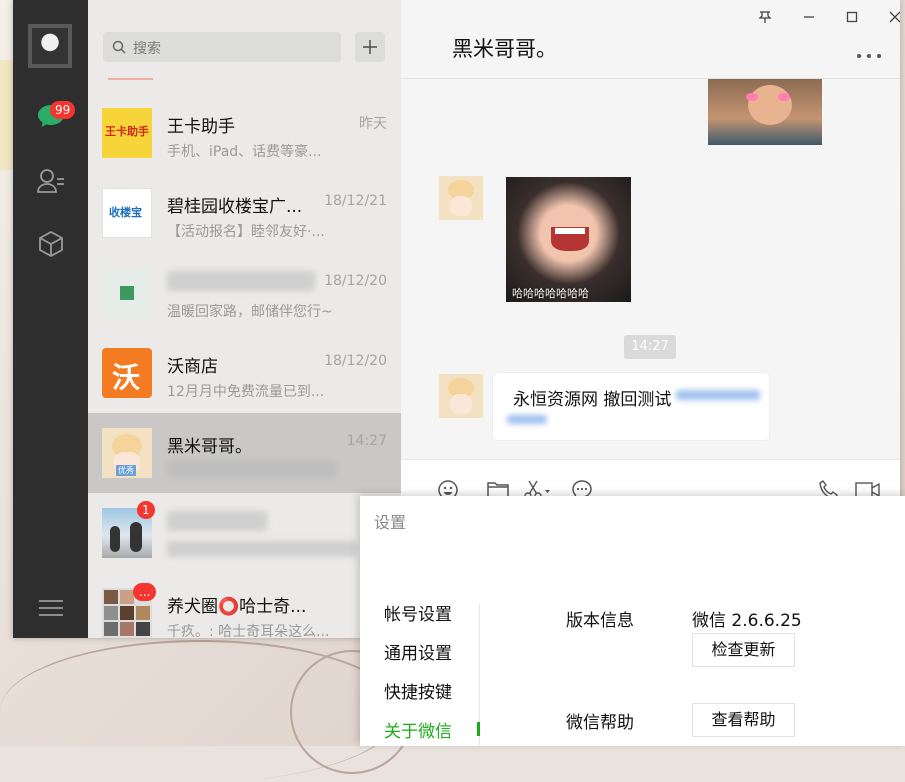 The height and width of the screenshot is (782, 905). I want to click on pin-icon, so click(765, 17).